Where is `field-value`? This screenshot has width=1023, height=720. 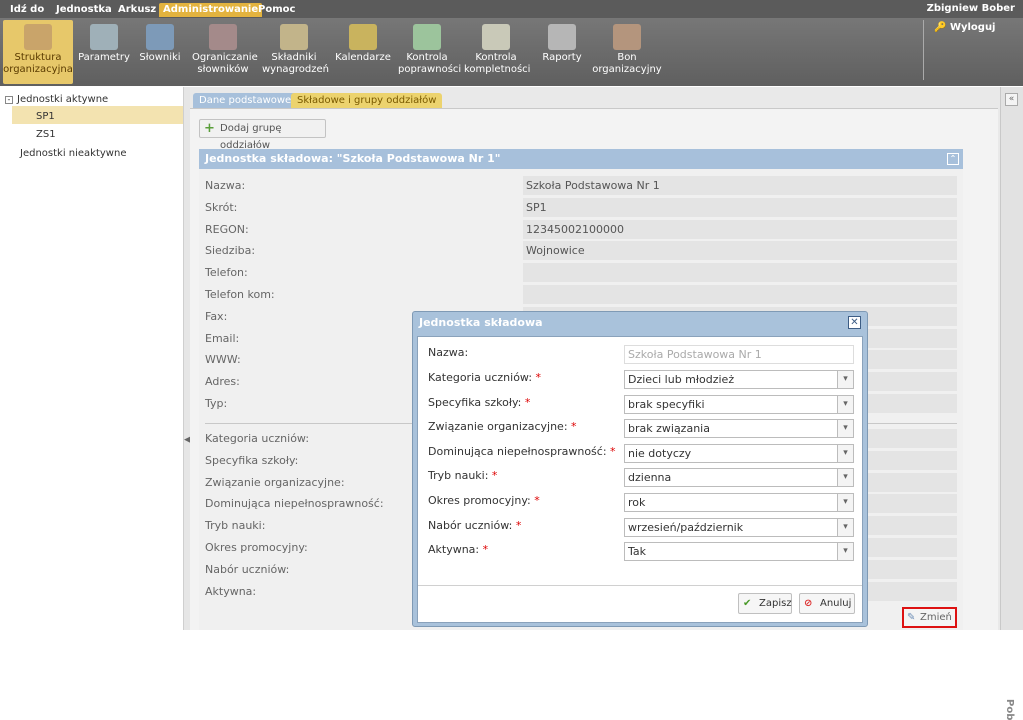
field-value is located at coordinates (740, 273).